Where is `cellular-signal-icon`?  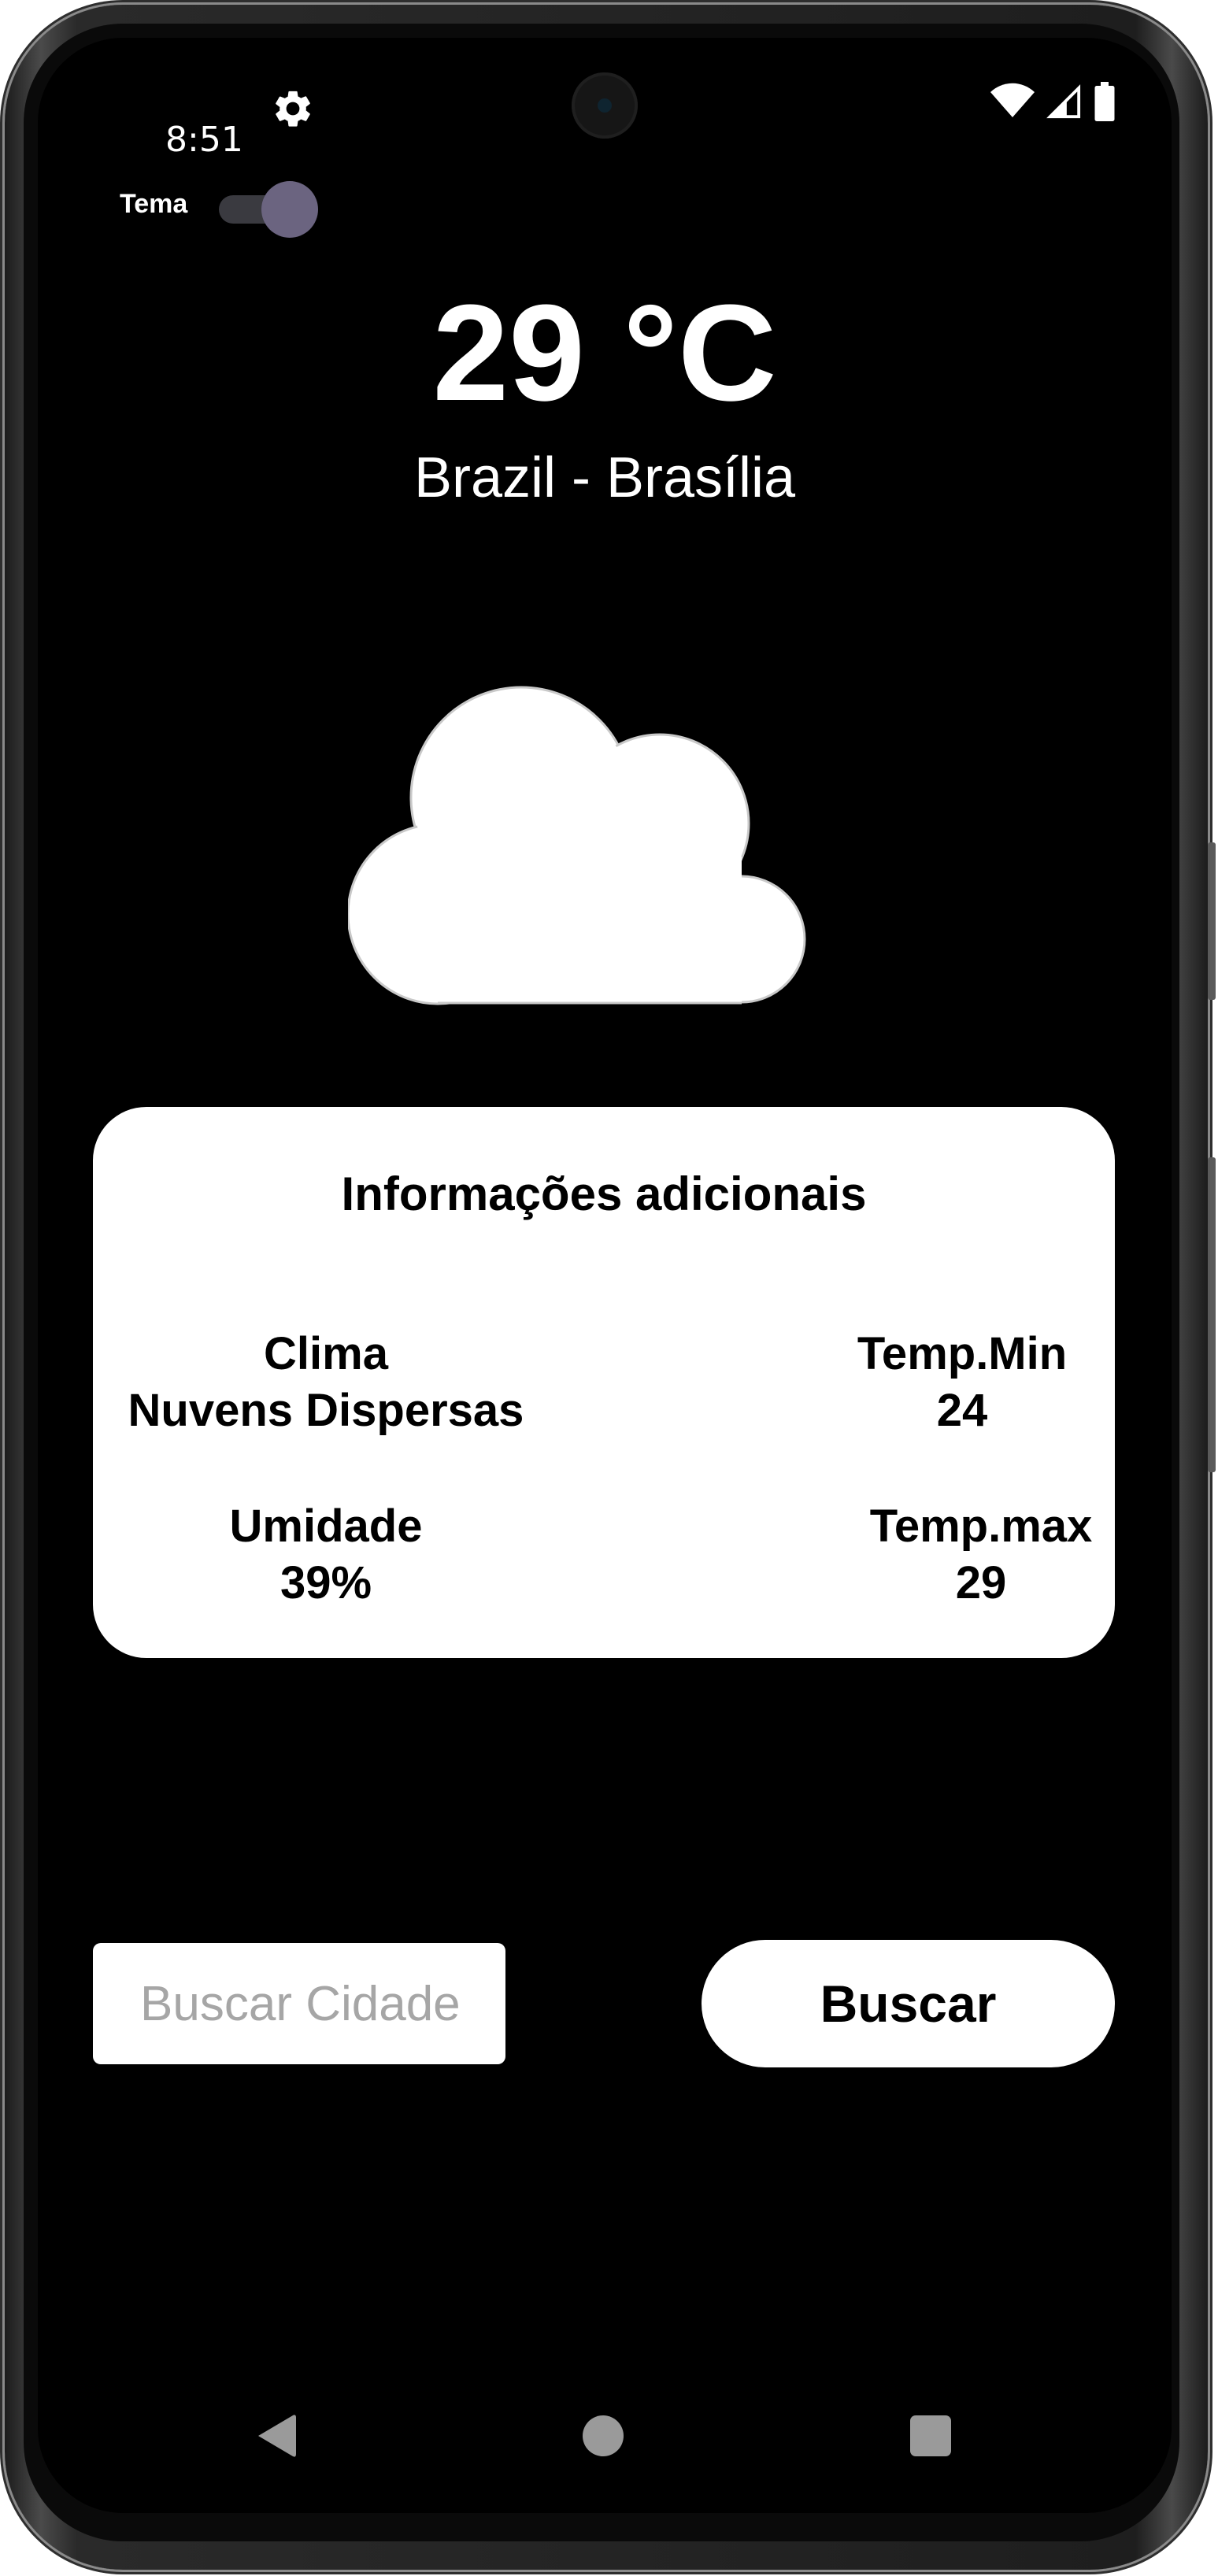 cellular-signal-icon is located at coordinates (1063, 101).